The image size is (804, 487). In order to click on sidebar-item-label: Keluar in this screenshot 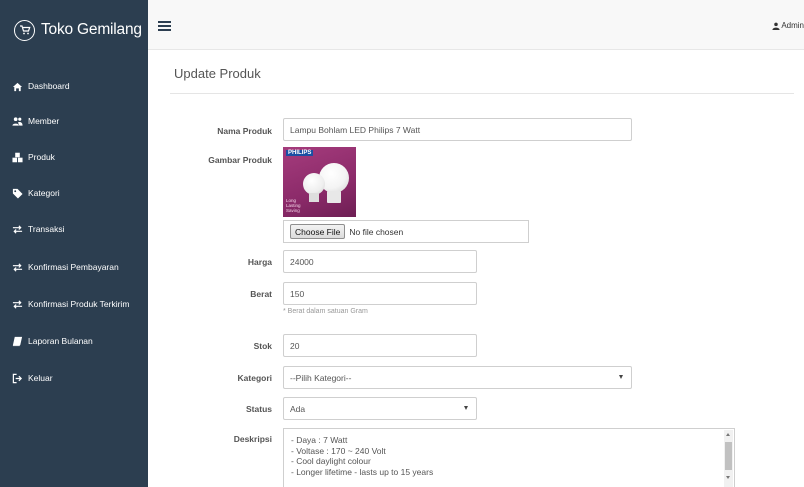, I will do `click(40, 378)`.